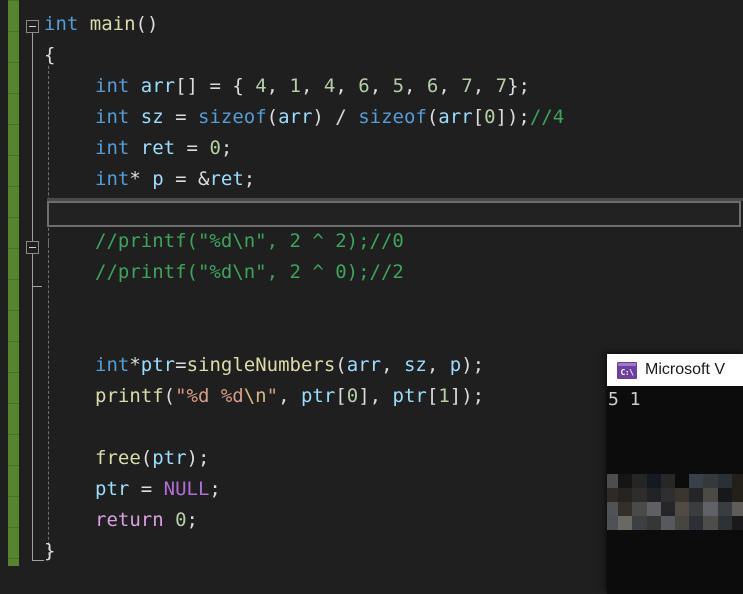 The height and width of the screenshot is (594, 743). What do you see at coordinates (147, 24) in the screenshot?
I see `code-token: ()` at bounding box center [147, 24].